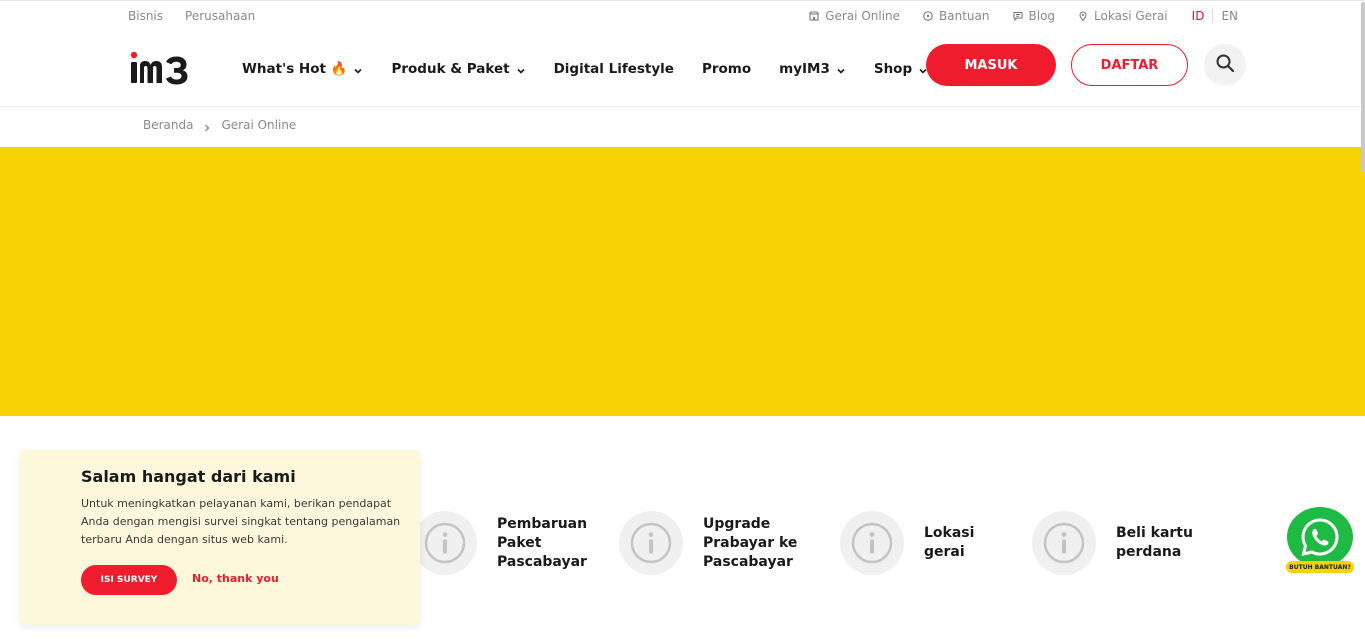  Describe the element at coordinates (1131, 16) in the screenshot. I see `link-lokasi-gerai-label: Lokasi Gerai` at that location.